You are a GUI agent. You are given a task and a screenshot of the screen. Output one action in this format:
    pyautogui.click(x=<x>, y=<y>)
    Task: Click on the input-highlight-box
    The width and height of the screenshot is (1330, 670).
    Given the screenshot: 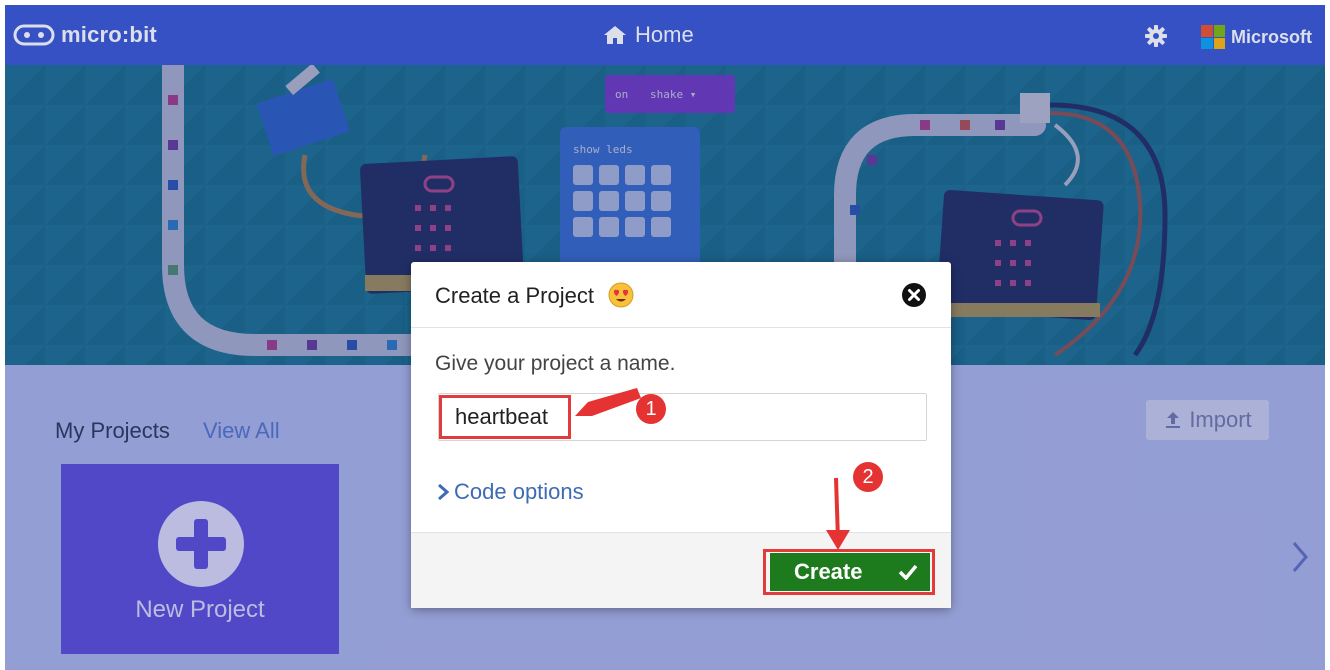 What is the action you would take?
    pyautogui.click(x=505, y=417)
    